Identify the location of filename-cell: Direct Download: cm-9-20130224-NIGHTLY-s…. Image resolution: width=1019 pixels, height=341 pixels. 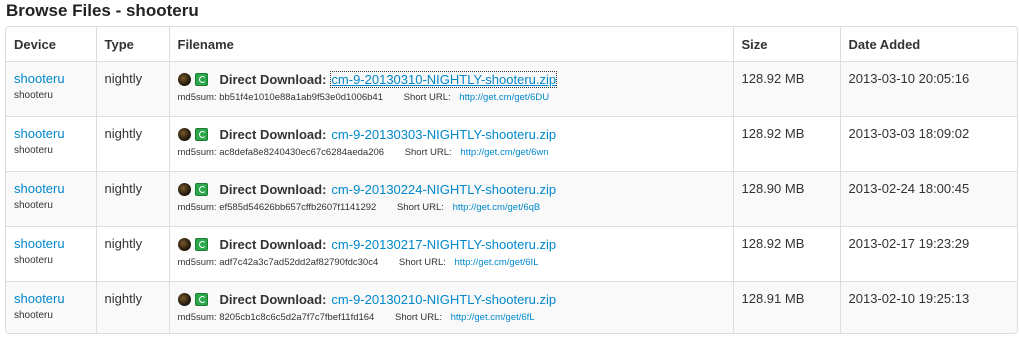
(450, 199).